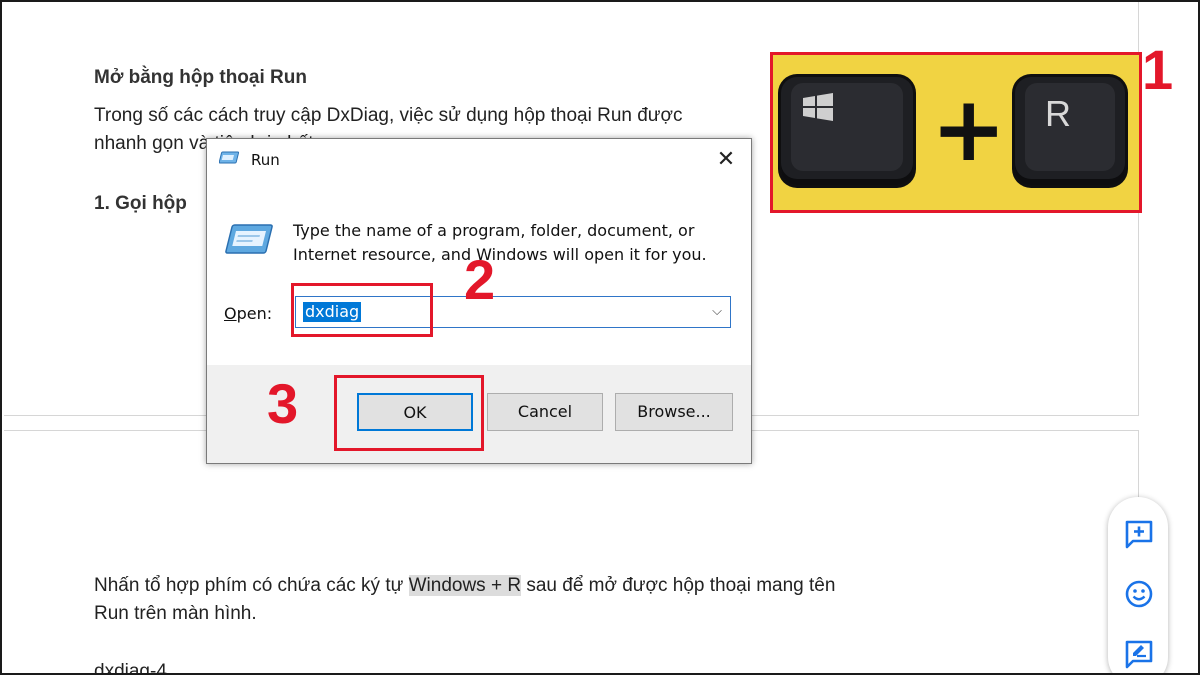  Describe the element at coordinates (175, 613) in the screenshot. I see `instruction-line: Run trên màn hình.` at that location.